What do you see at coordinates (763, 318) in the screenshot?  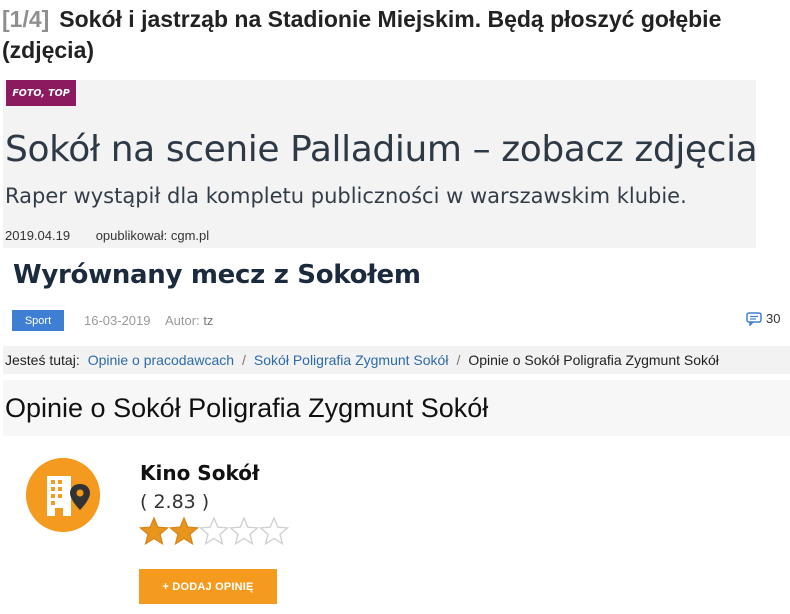 I see `comments-link: 30` at bounding box center [763, 318].